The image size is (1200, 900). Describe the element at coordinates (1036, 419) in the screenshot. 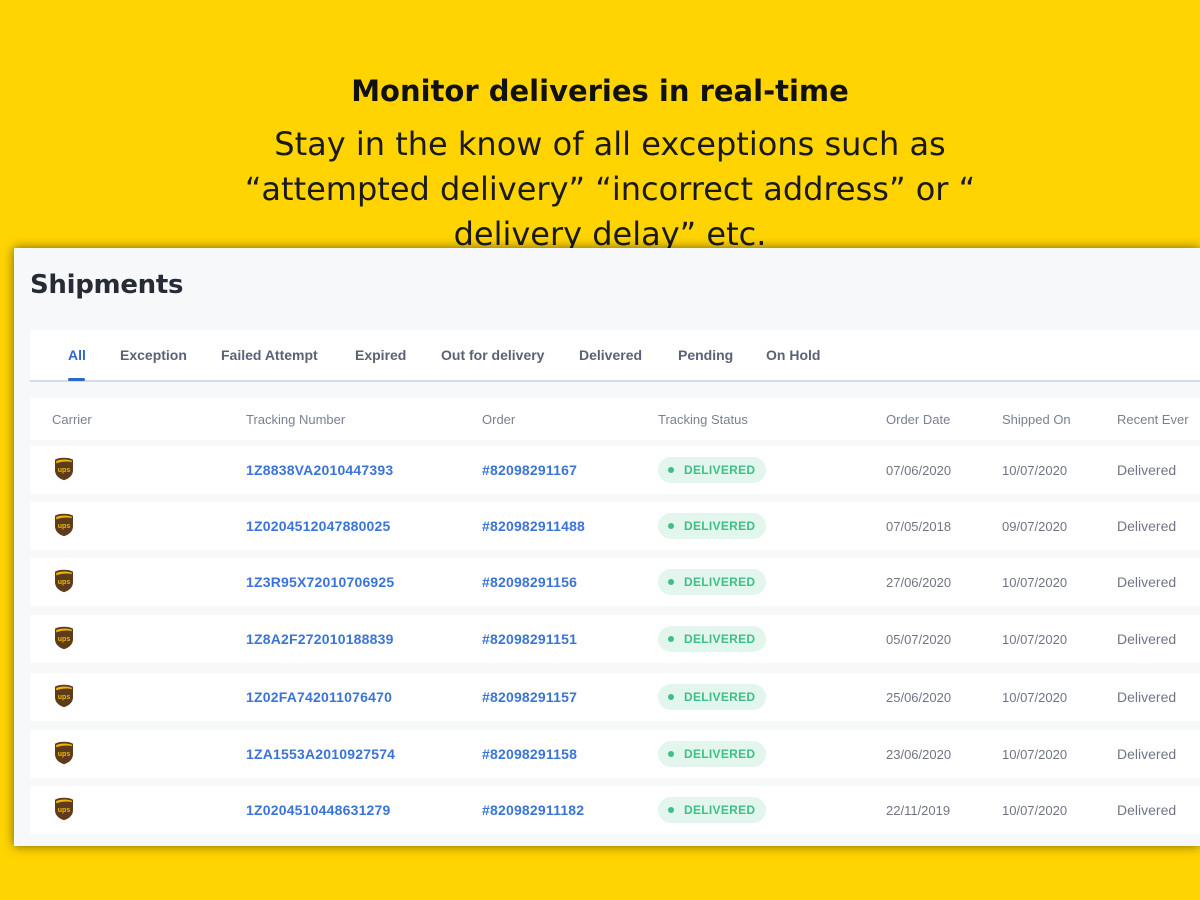

I see `column-header-shipped-on: Shipped On` at that location.